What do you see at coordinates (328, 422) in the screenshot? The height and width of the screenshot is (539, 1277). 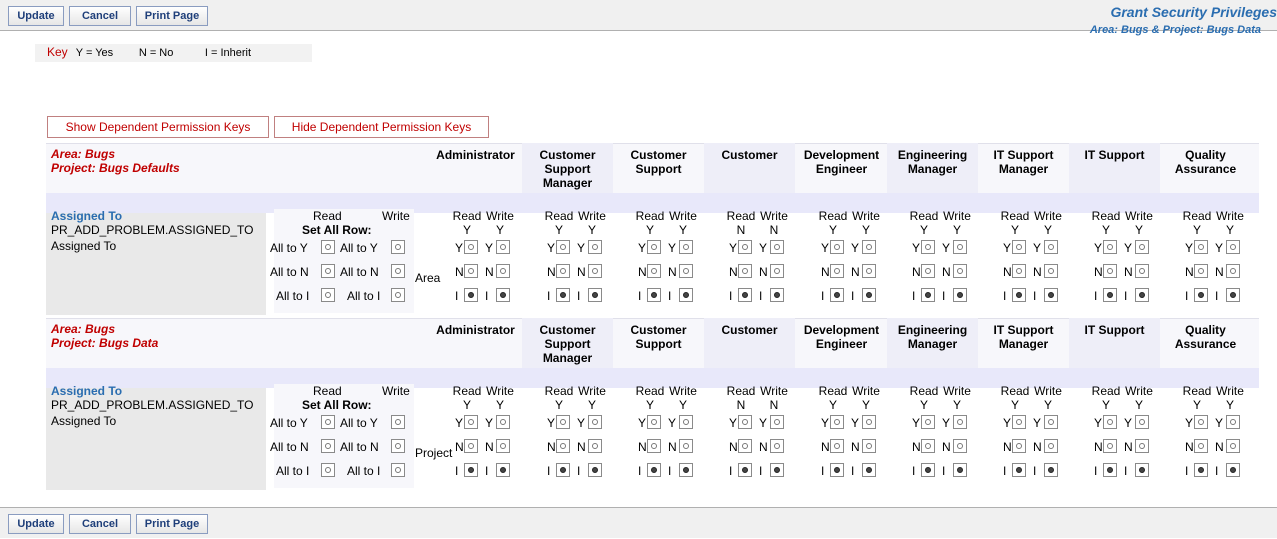 I see `set-all-all_to_y-read-radio` at bounding box center [328, 422].